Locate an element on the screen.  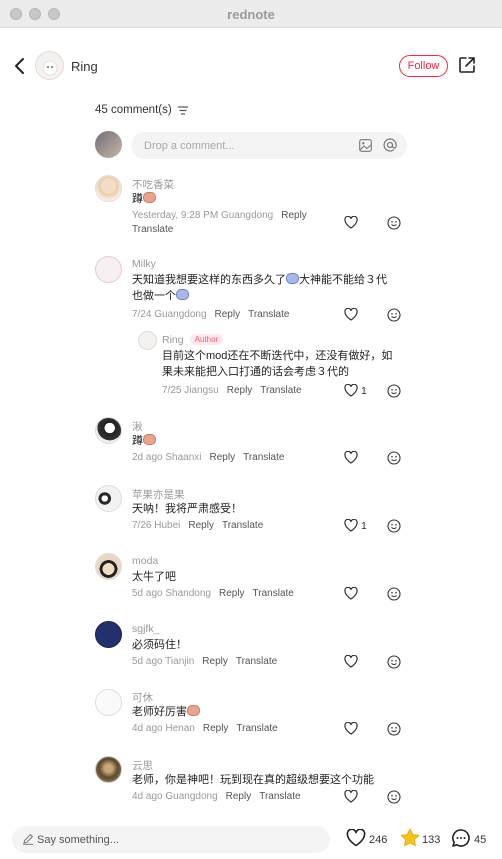
my-avatar is located at coordinates (108, 144).